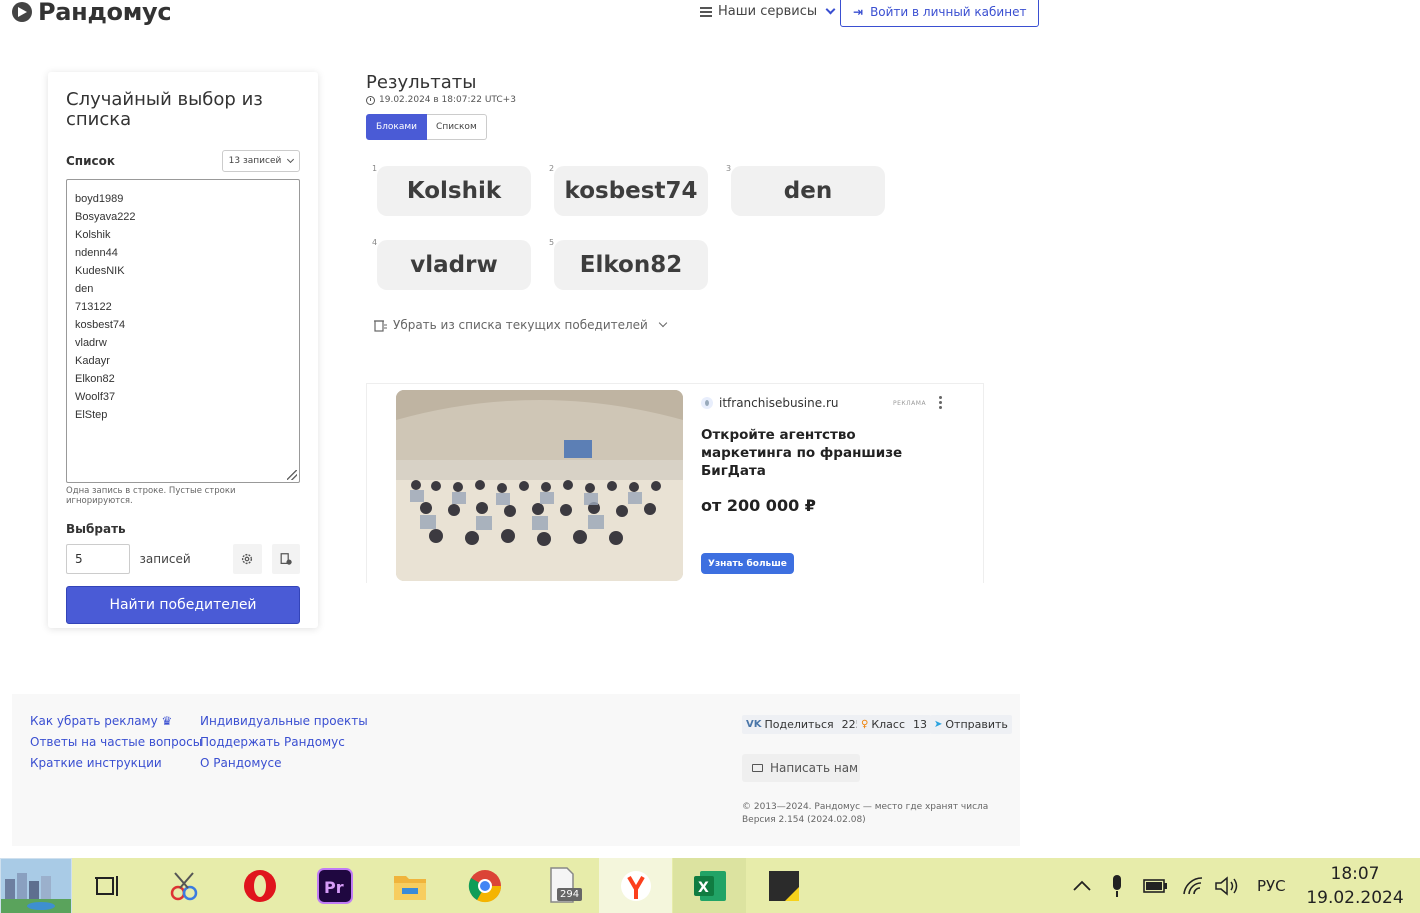 The height and width of the screenshot is (913, 1420). Describe the element at coordinates (562, 885) in the screenshot. I see `document-icon: 294` at that location.